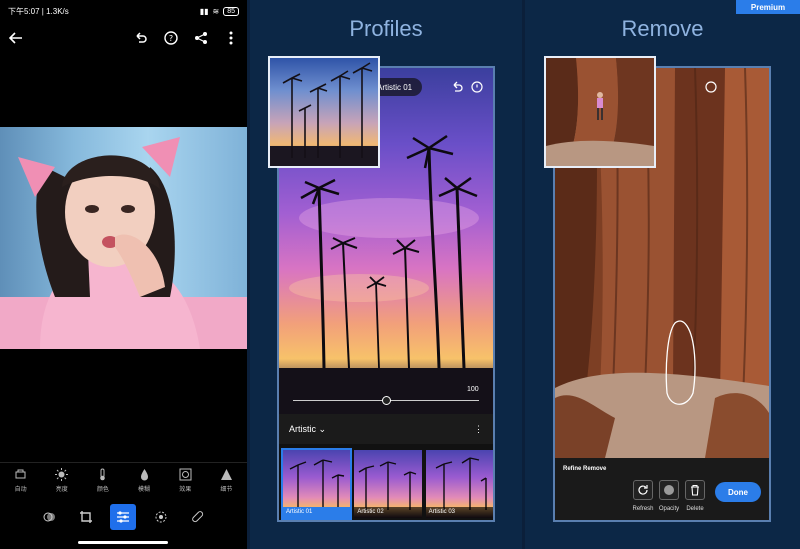  What do you see at coordinates (473, 389) in the screenshot?
I see `amount-value: 100` at bounding box center [473, 389].